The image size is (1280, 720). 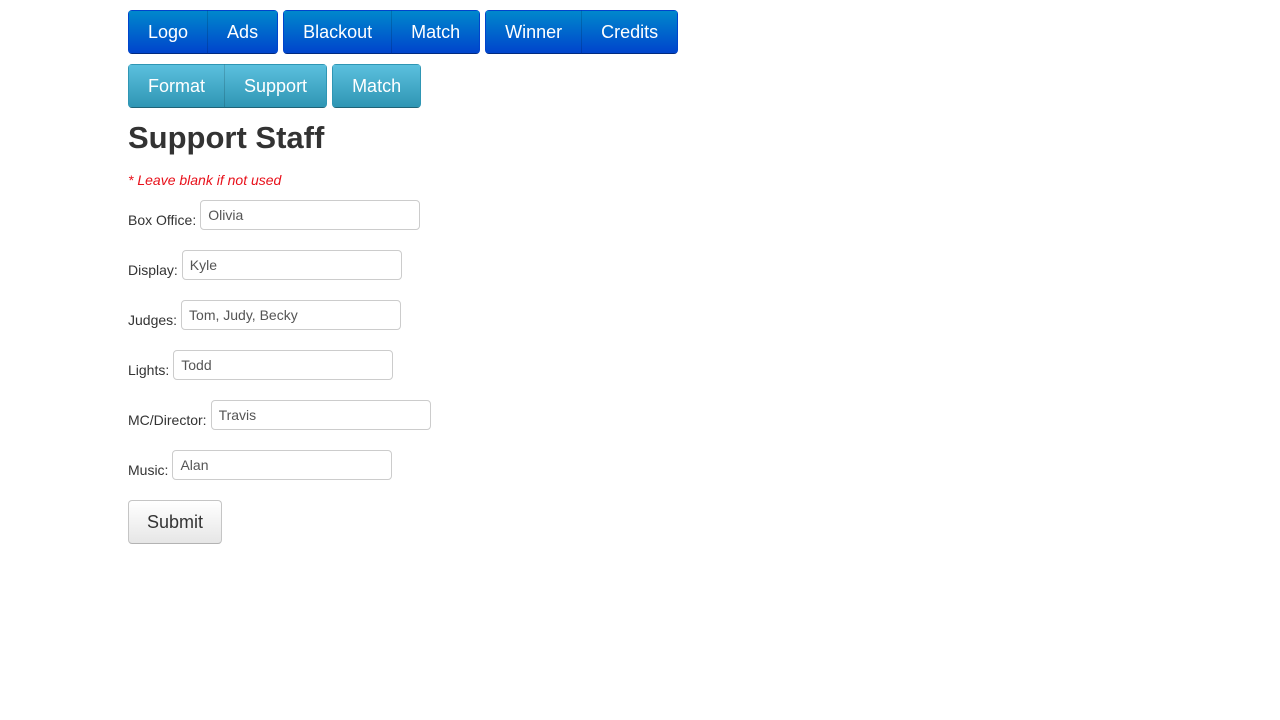 What do you see at coordinates (283, 365) in the screenshot?
I see `lights-input` at bounding box center [283, 365].